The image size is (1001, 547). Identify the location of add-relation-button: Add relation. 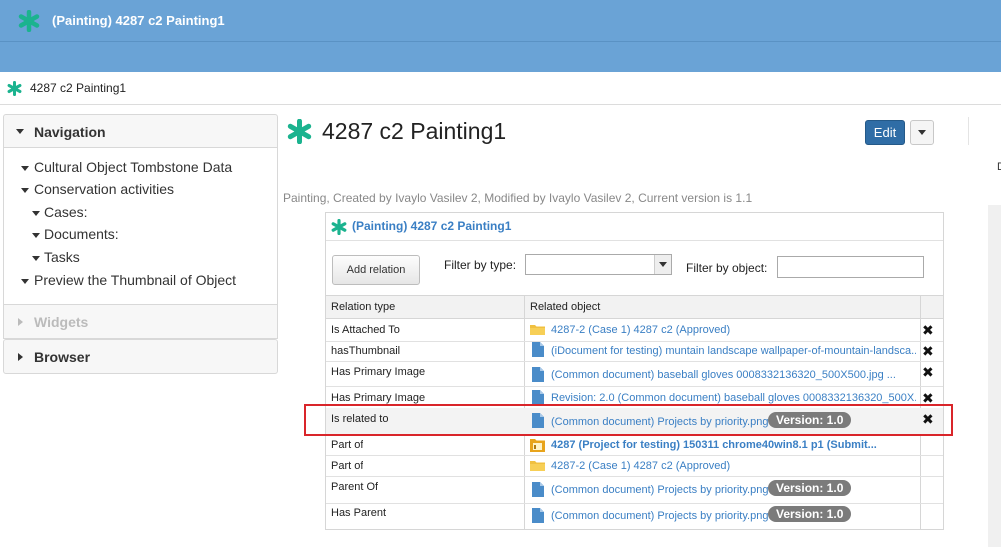
(376, 270).